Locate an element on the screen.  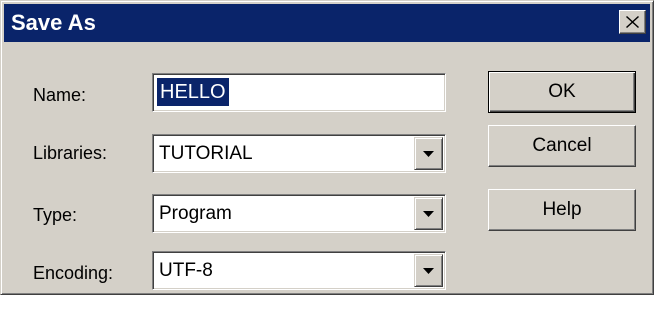
libraries-select: TUTORIAL is located at coordinates (299, 153).